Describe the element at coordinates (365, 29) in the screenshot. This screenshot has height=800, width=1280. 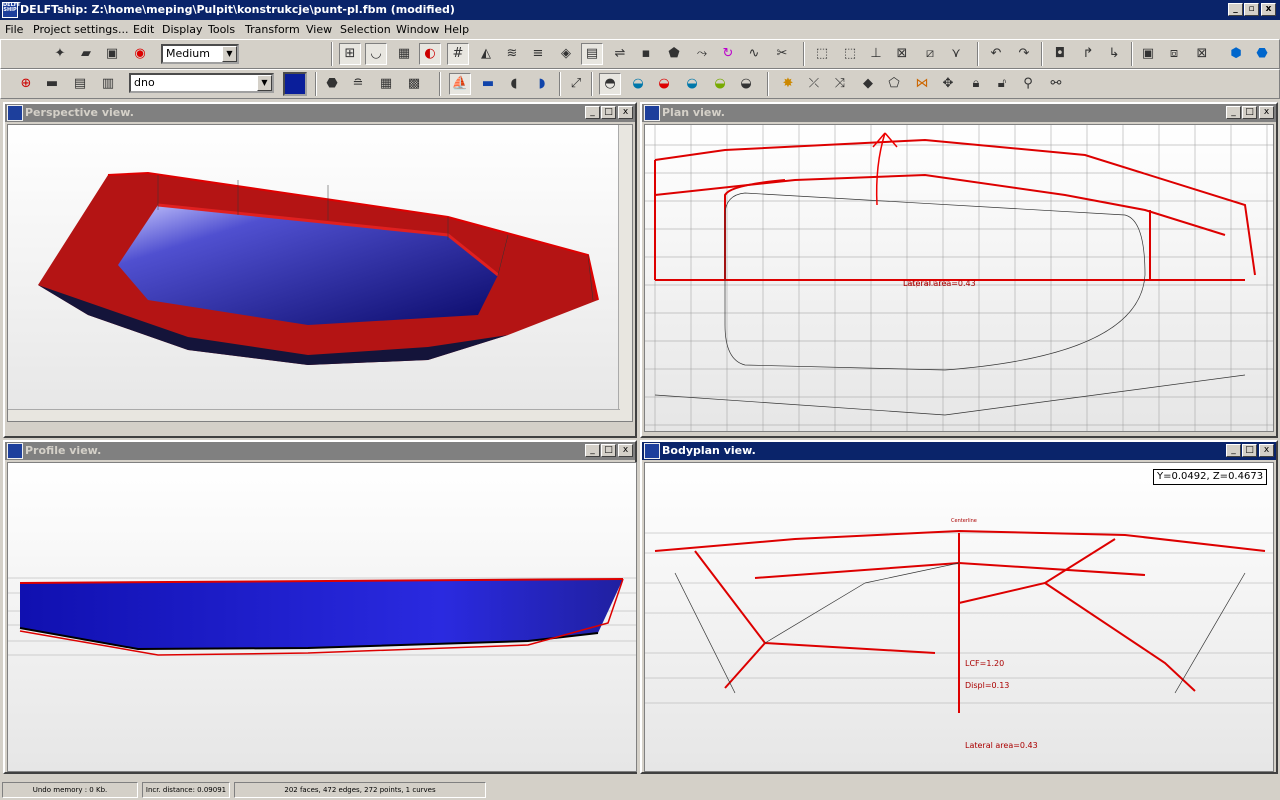
I see `menu-selection: Selection` at that location.